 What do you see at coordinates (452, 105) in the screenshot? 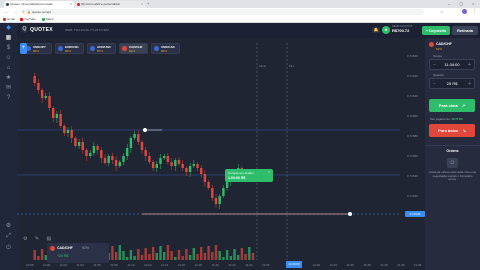
I see `buy-button: Para cima ↗` at bounding box center [452, 105].